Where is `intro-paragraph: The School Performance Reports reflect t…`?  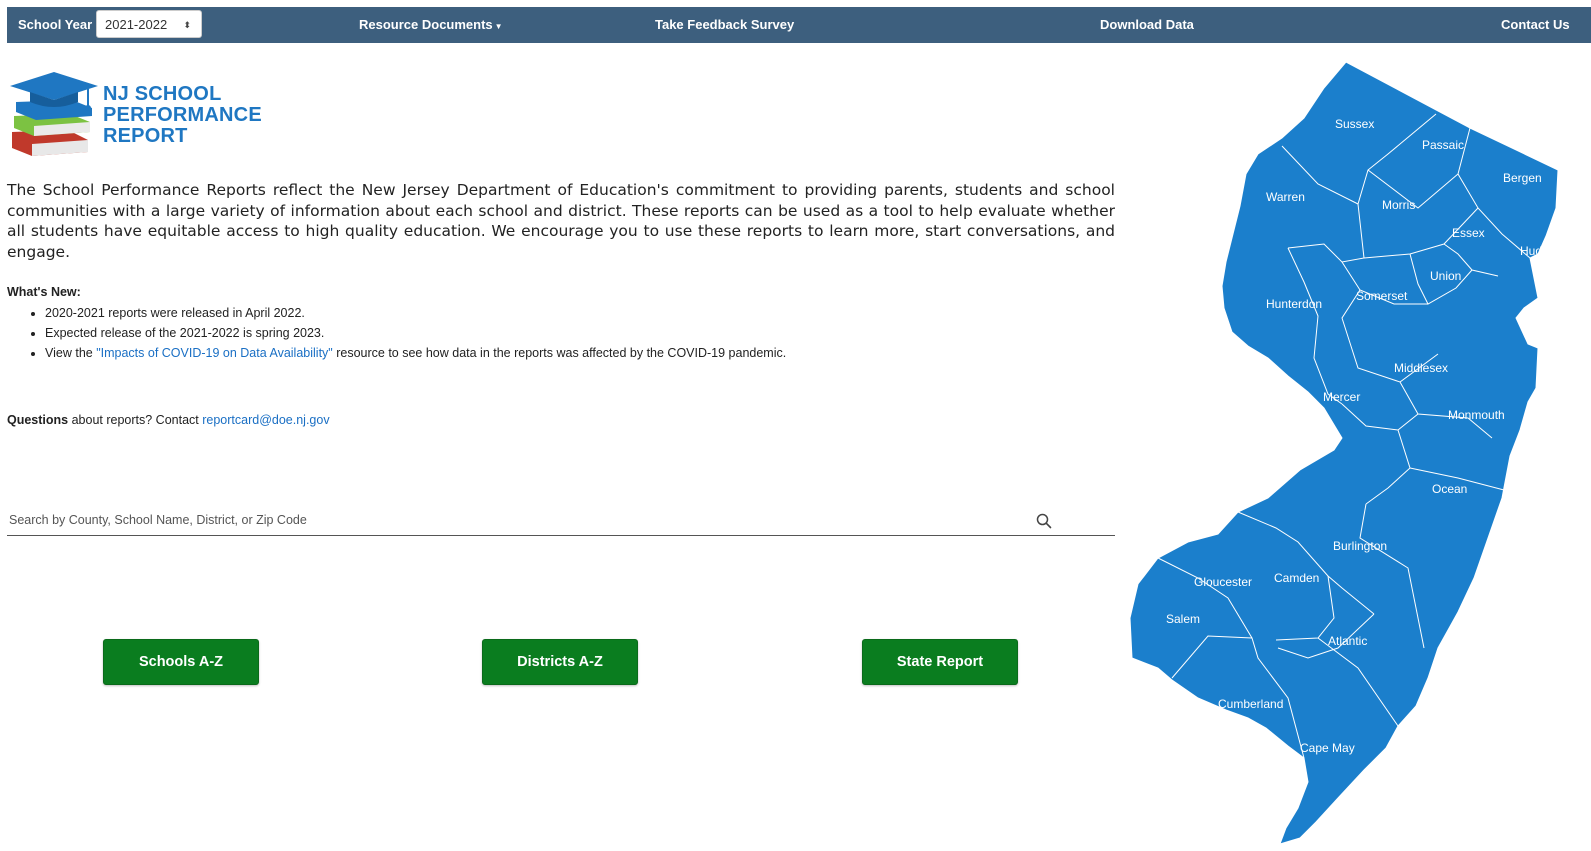
intro-paragraph: The School Performance Reports reflect t… is located at coordinates (561, 221).